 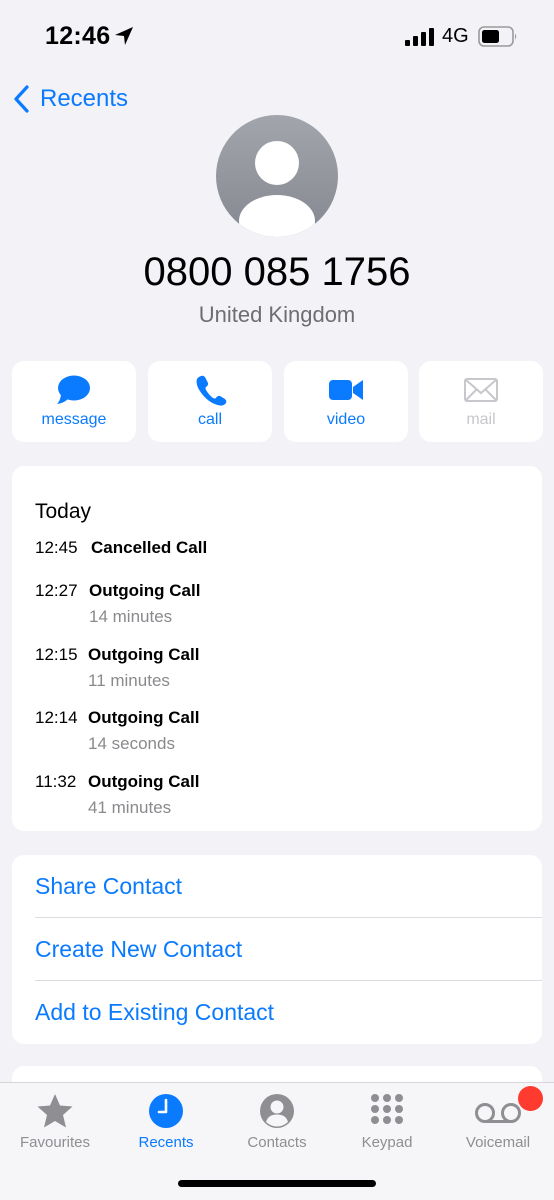 I want to click on message-icon, so click(x=73, y=389).